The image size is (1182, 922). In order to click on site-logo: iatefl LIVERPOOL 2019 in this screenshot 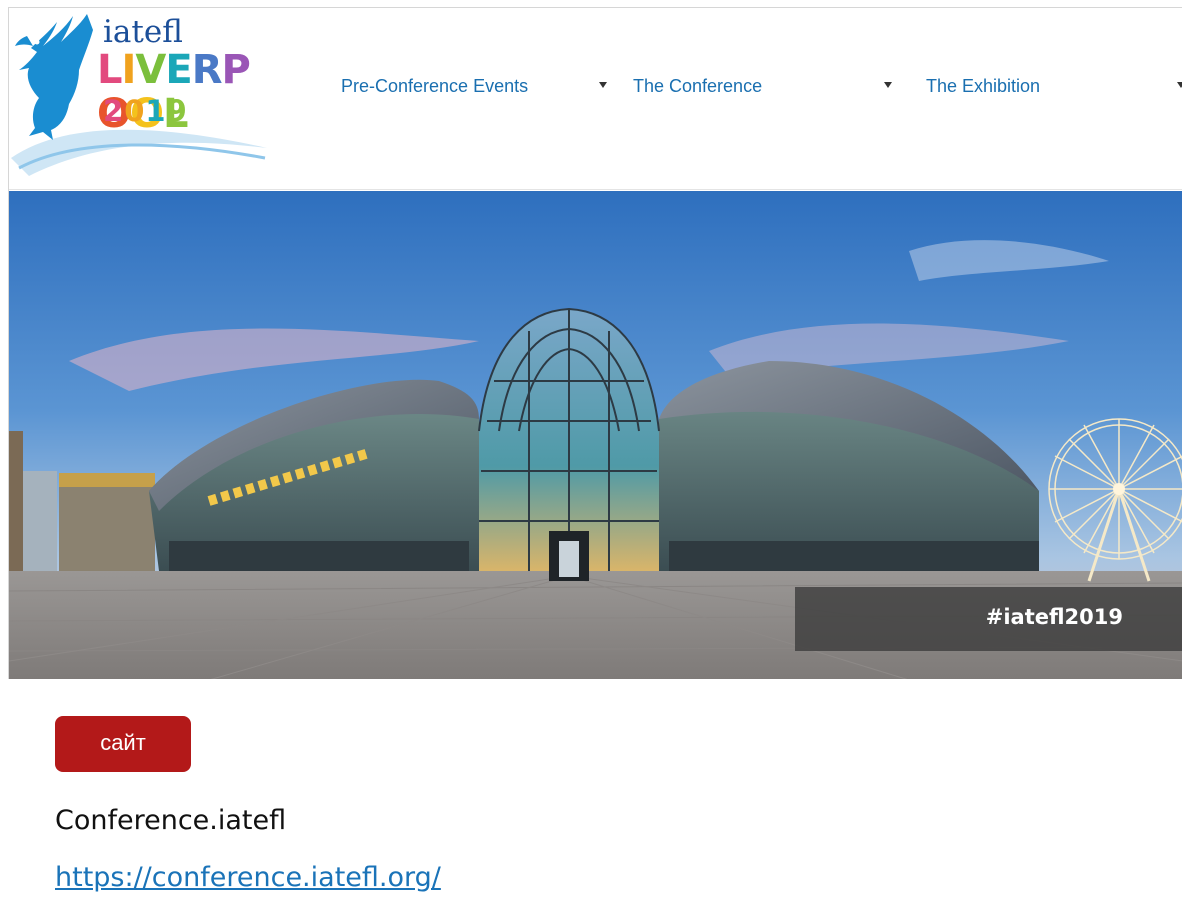, I will do `click(140, 96)`.